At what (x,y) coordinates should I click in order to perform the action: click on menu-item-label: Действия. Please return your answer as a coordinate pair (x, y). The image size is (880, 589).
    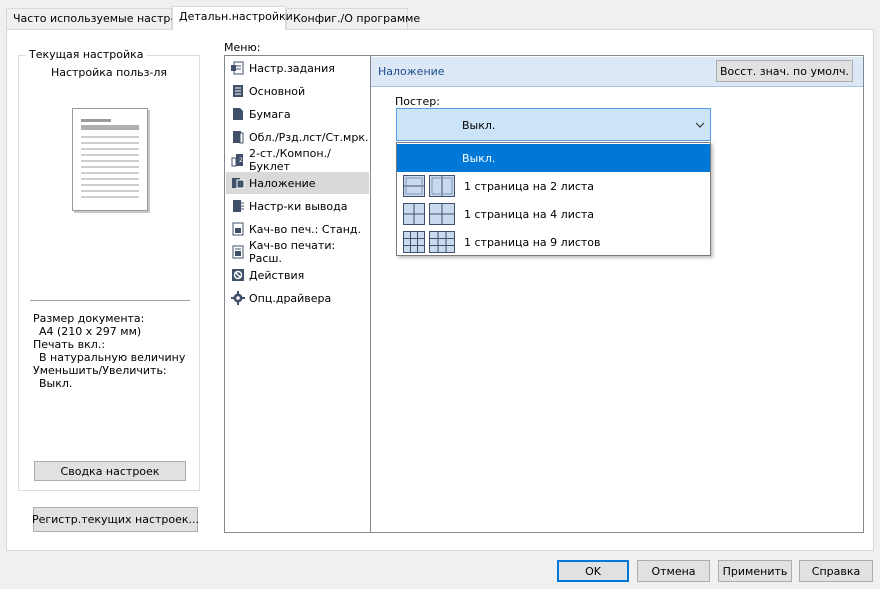
    Looking at the image, I should click on (277, 275).